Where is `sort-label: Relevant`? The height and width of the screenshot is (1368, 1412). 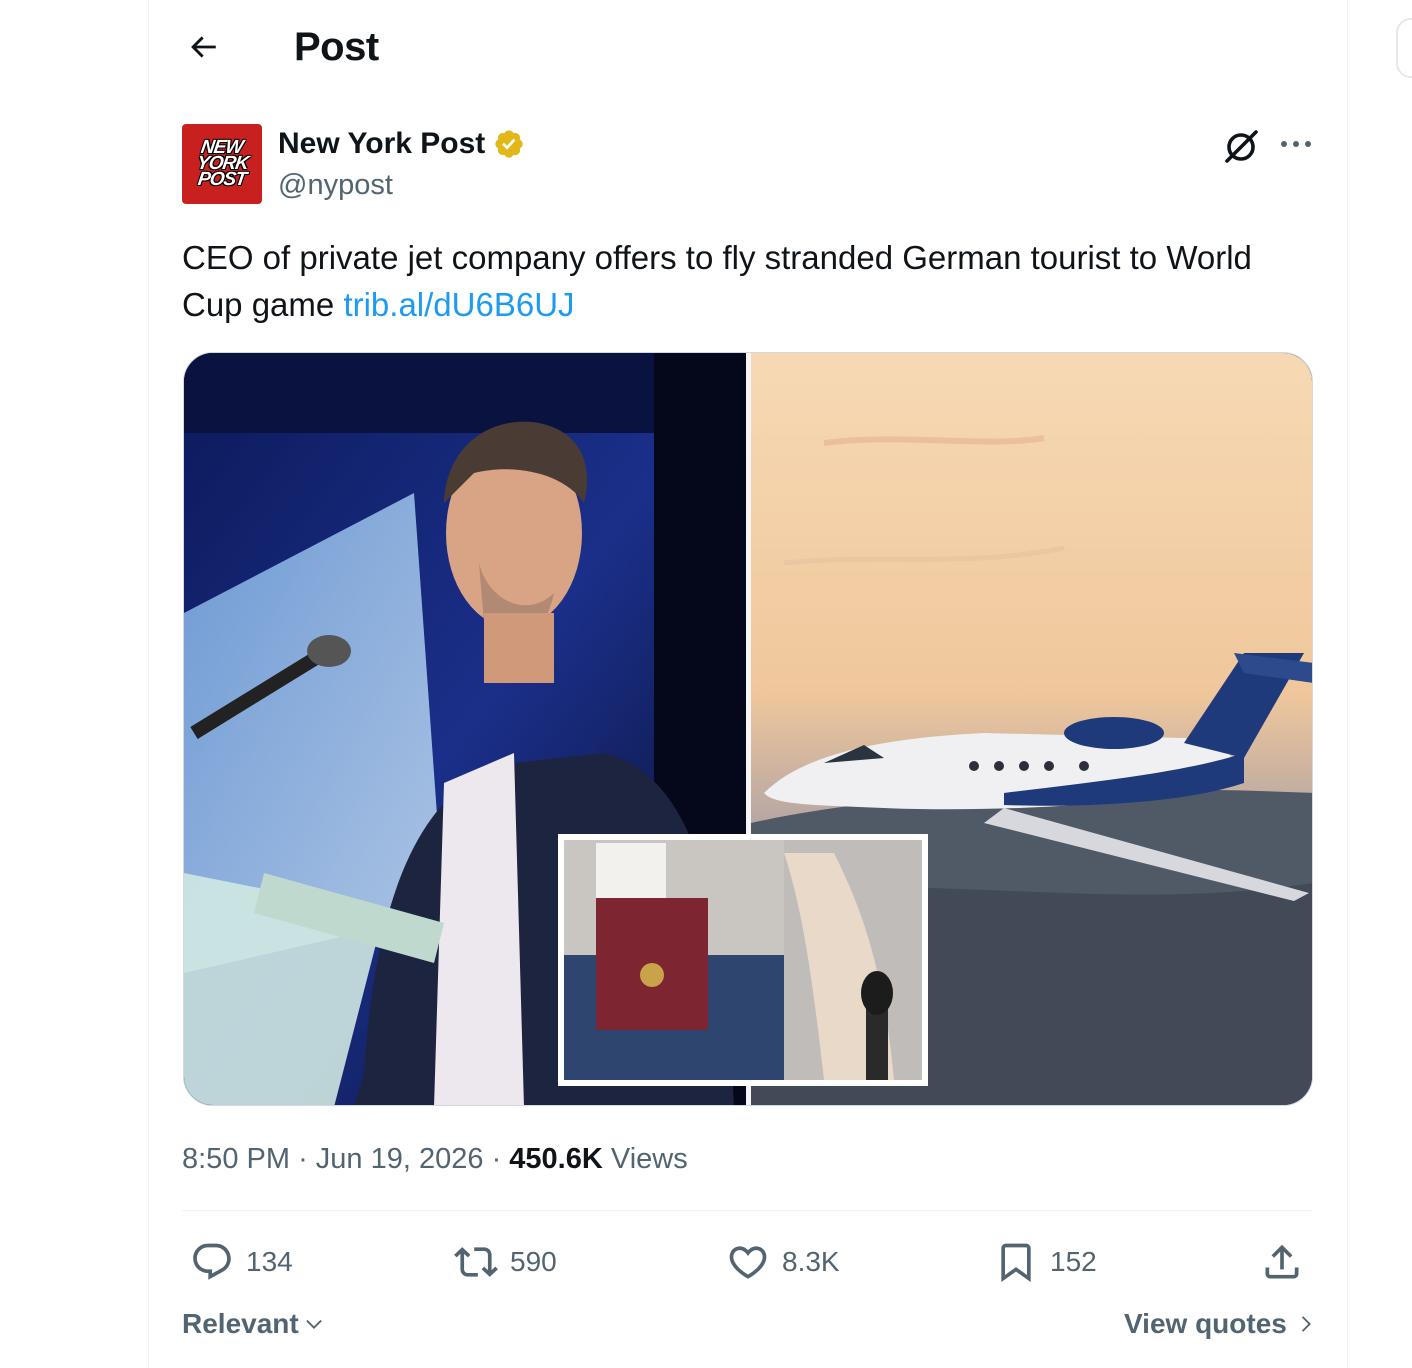
sort-label: Relevant is located at coordinates (240, 1323).